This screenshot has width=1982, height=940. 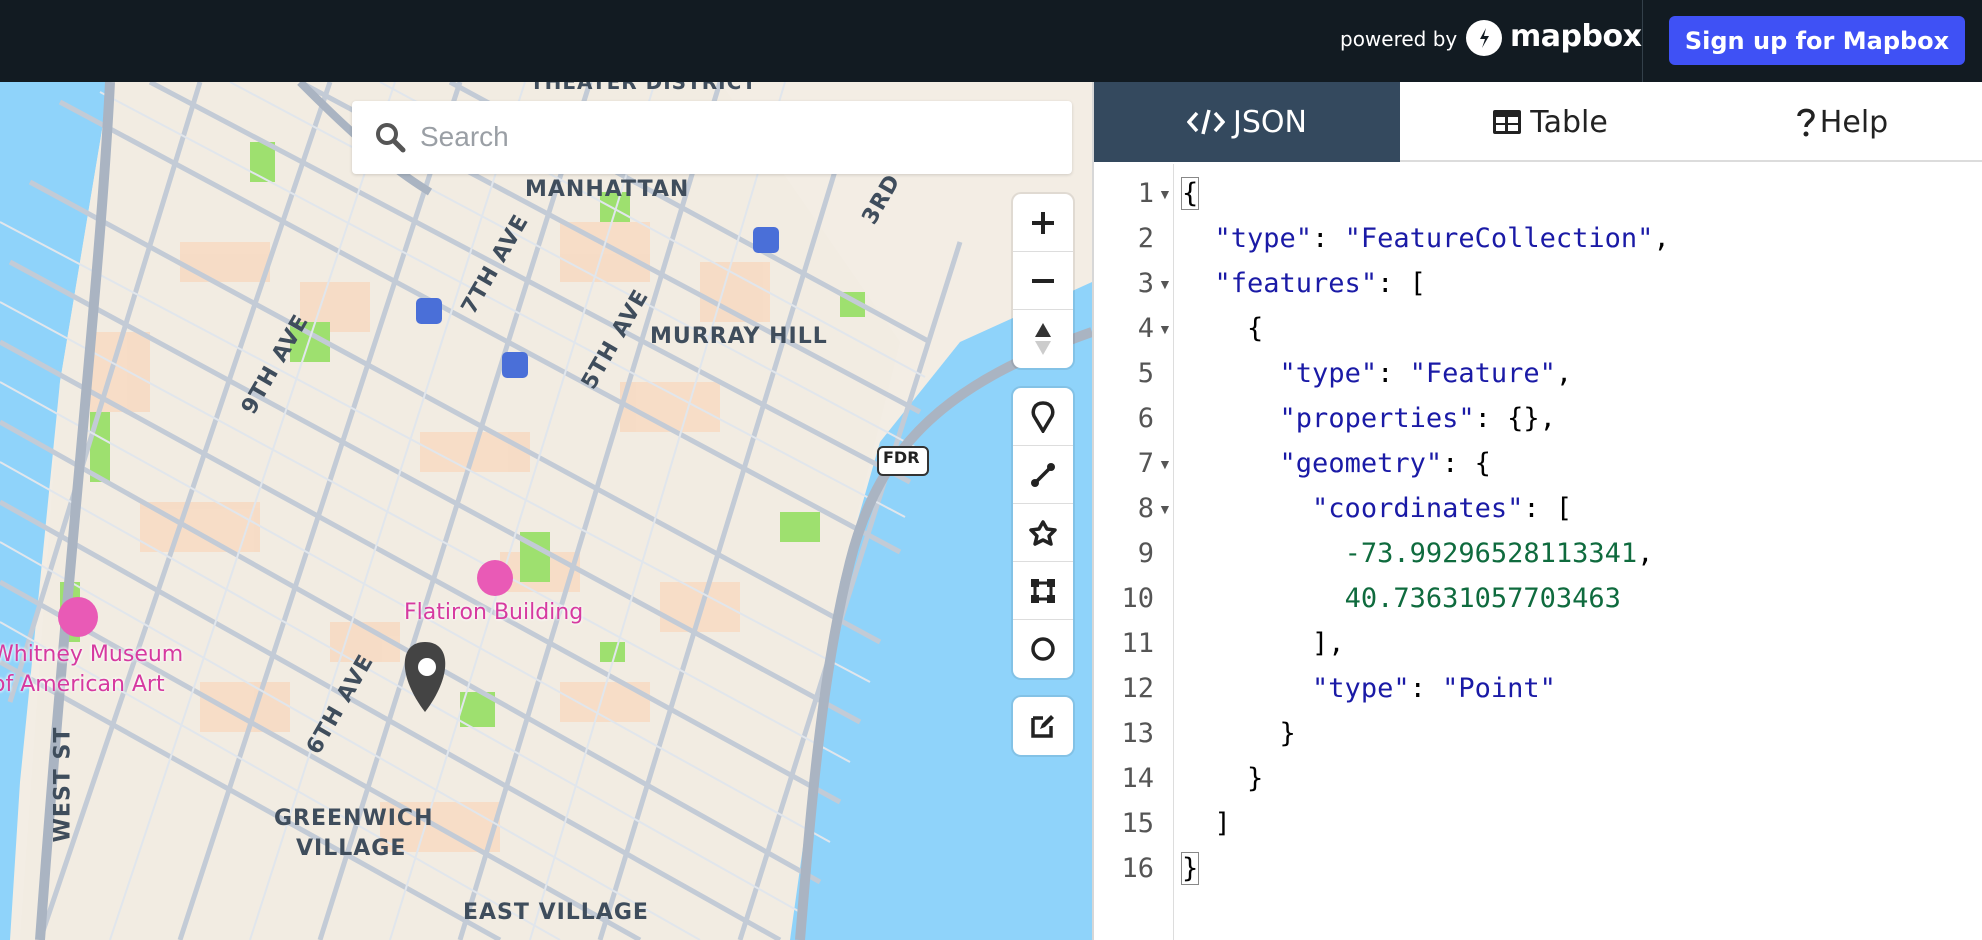 I want to click on circle-icon, so click(x=1043, y=649).